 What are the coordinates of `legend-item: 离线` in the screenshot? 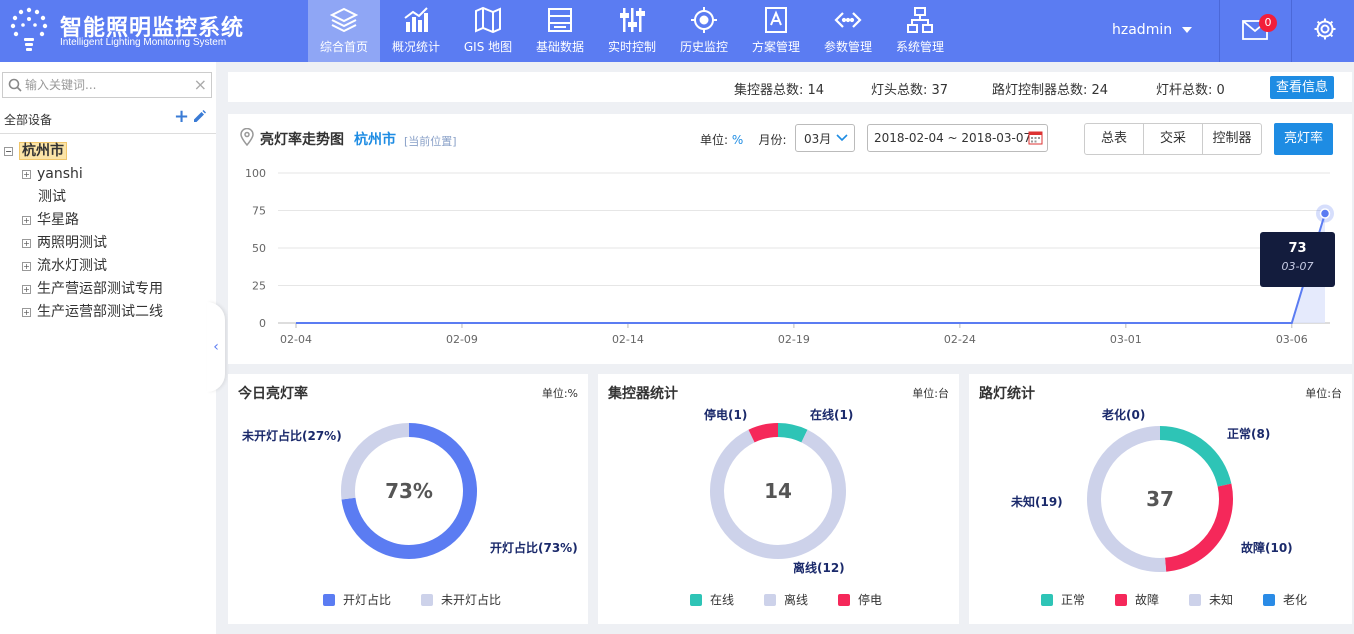 It's located at (786, 599).